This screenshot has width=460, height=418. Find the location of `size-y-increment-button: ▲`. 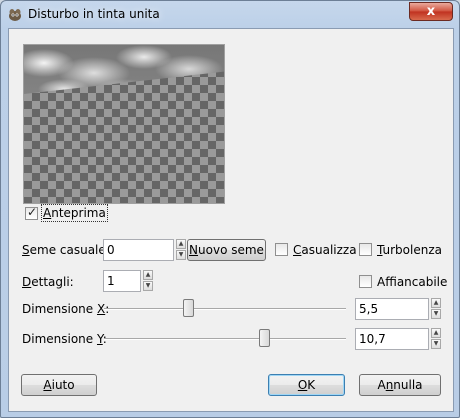

size-y-increment-button: ▲ is located at coordinates (436, 333).